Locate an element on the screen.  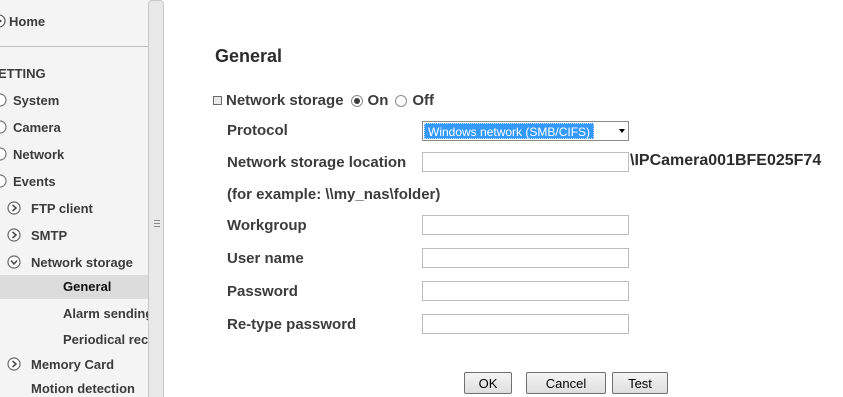
sidebar-item-label: SMTP is located at coordinates (49, 235).